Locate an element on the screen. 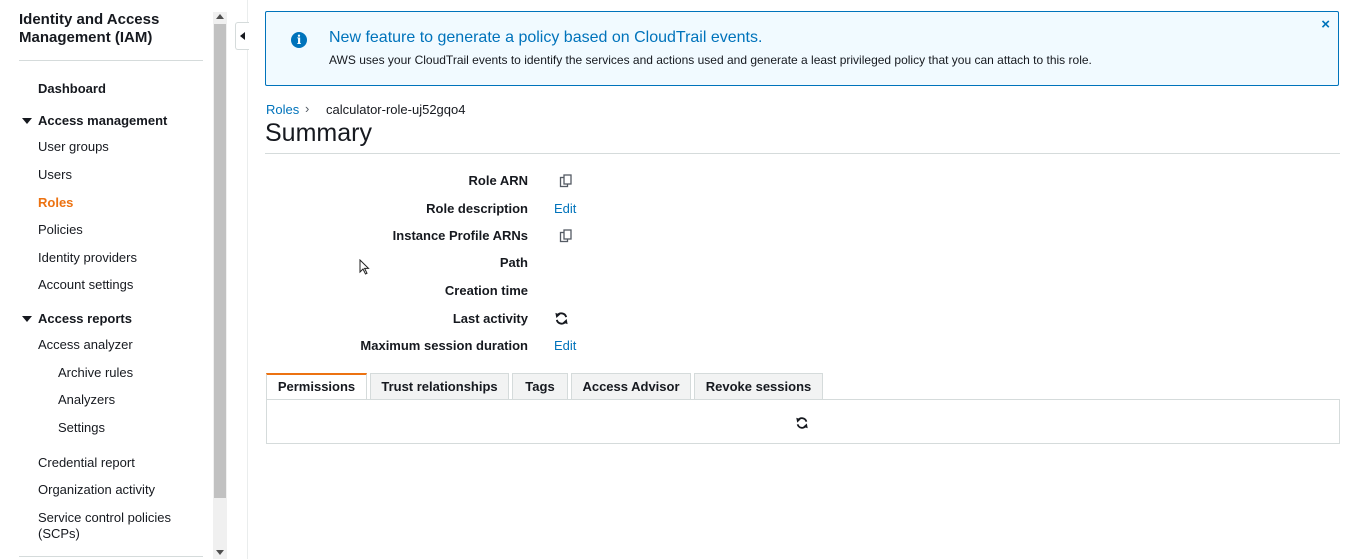  sidebar-item-settings: Settings is located at coordinates (81, 427).